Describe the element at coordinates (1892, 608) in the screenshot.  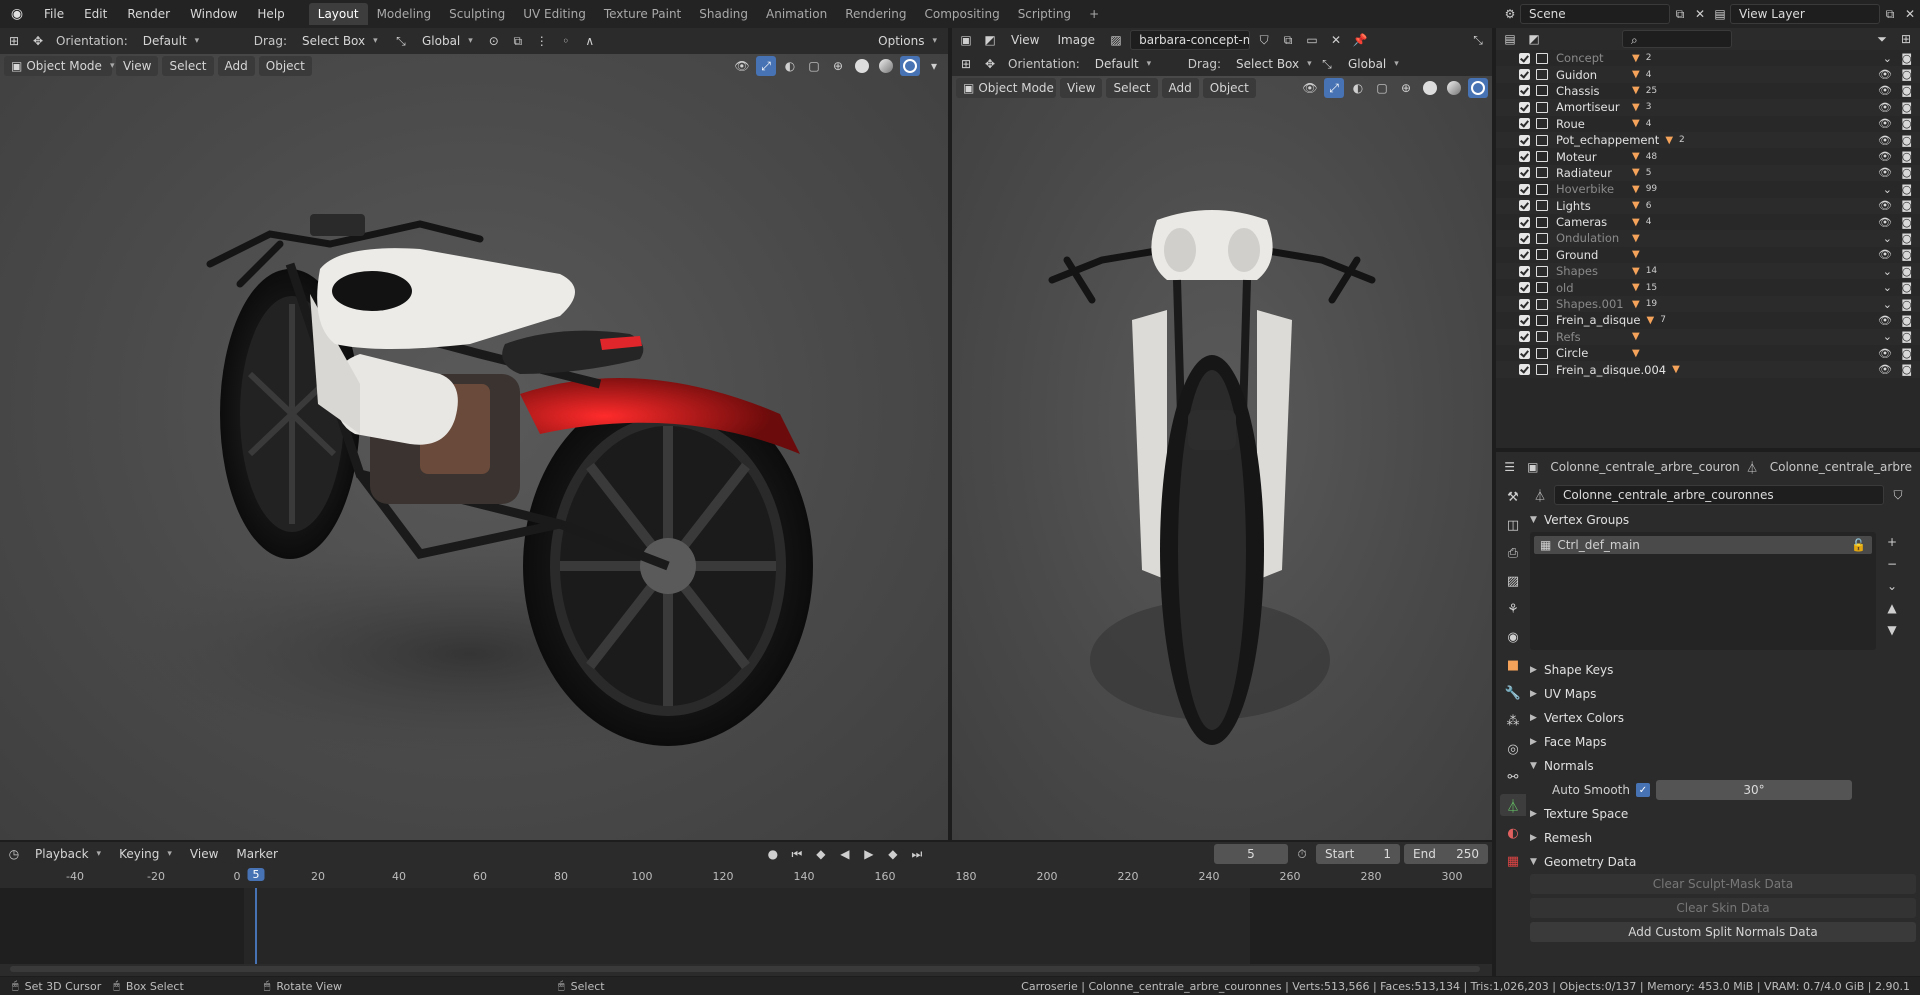
I see `move-up-icon: ▲` at that location.